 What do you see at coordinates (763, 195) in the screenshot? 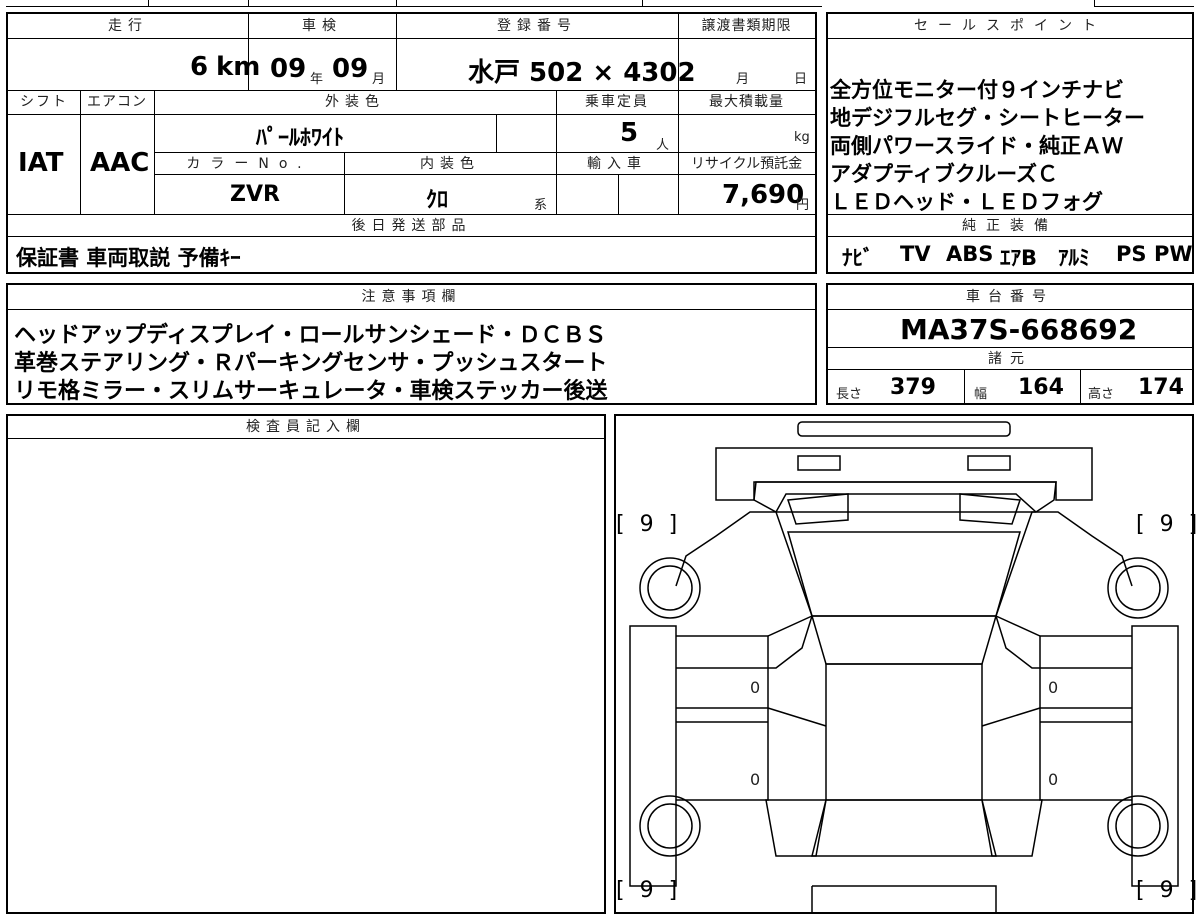
I see `recycle-value: 7,690` at bounding box center [763, 195].